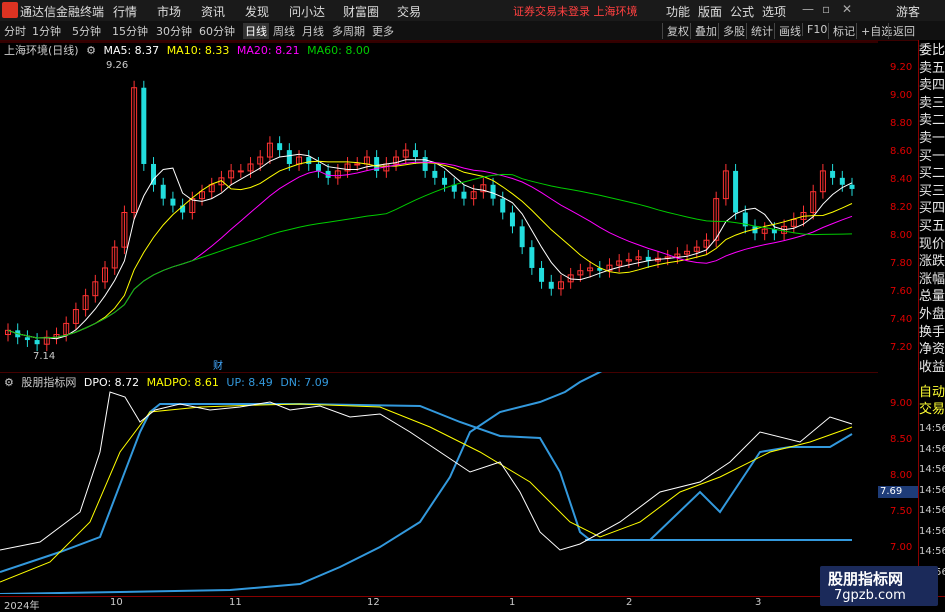 Image resolution: width=945 pixels, height=612 pixels. I want to click on quote-field-label: 买四, so click(932, 209).